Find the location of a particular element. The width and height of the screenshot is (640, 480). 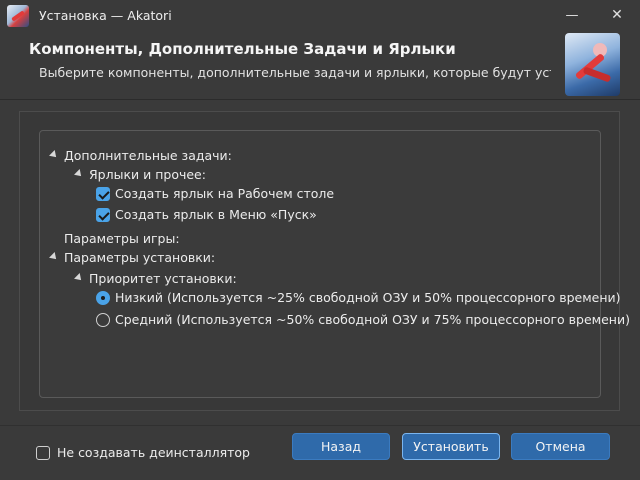

minimize-button: — is located at coordinates (572, 15).